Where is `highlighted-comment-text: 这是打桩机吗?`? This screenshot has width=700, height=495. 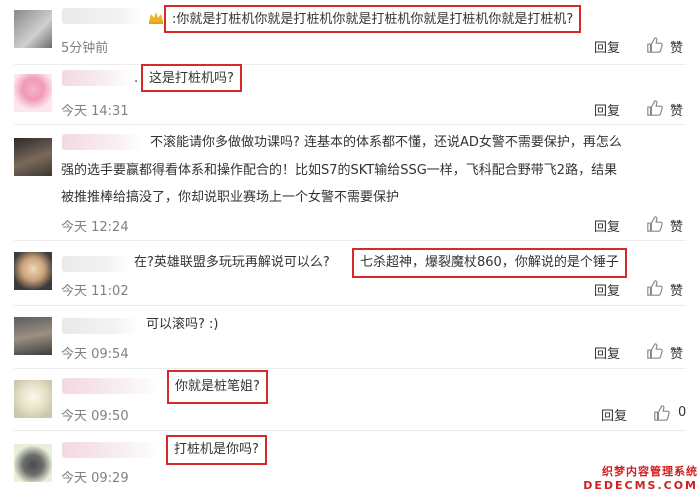
highlighted-comment-text: 这是打桩机吗? is located at coordinates (191, 78).